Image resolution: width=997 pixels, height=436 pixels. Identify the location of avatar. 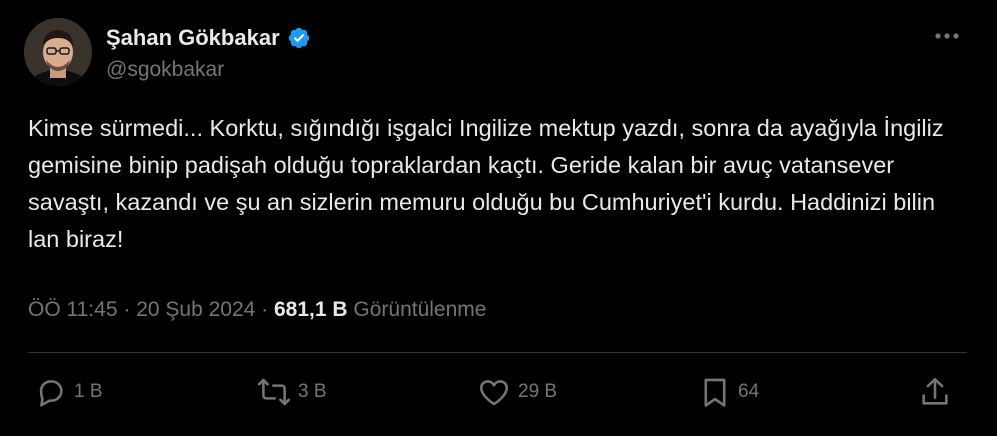
(58, 52).